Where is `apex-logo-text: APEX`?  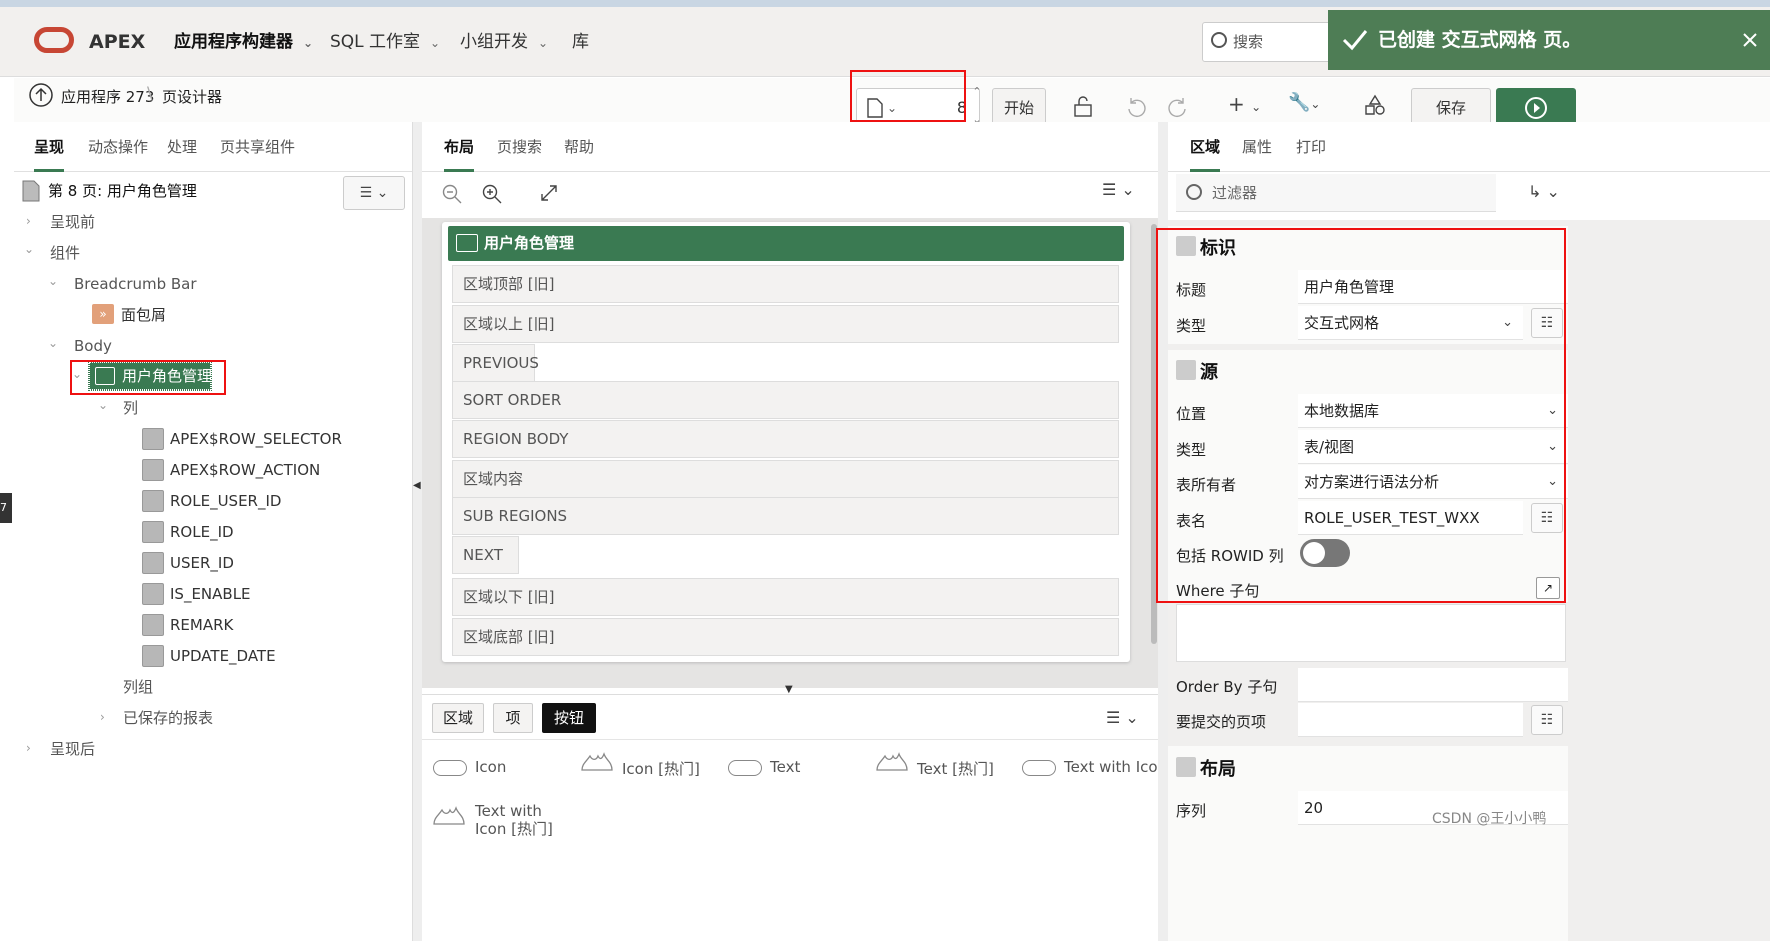
apex-logo-text: APEX is located at coordinates (117, 42).